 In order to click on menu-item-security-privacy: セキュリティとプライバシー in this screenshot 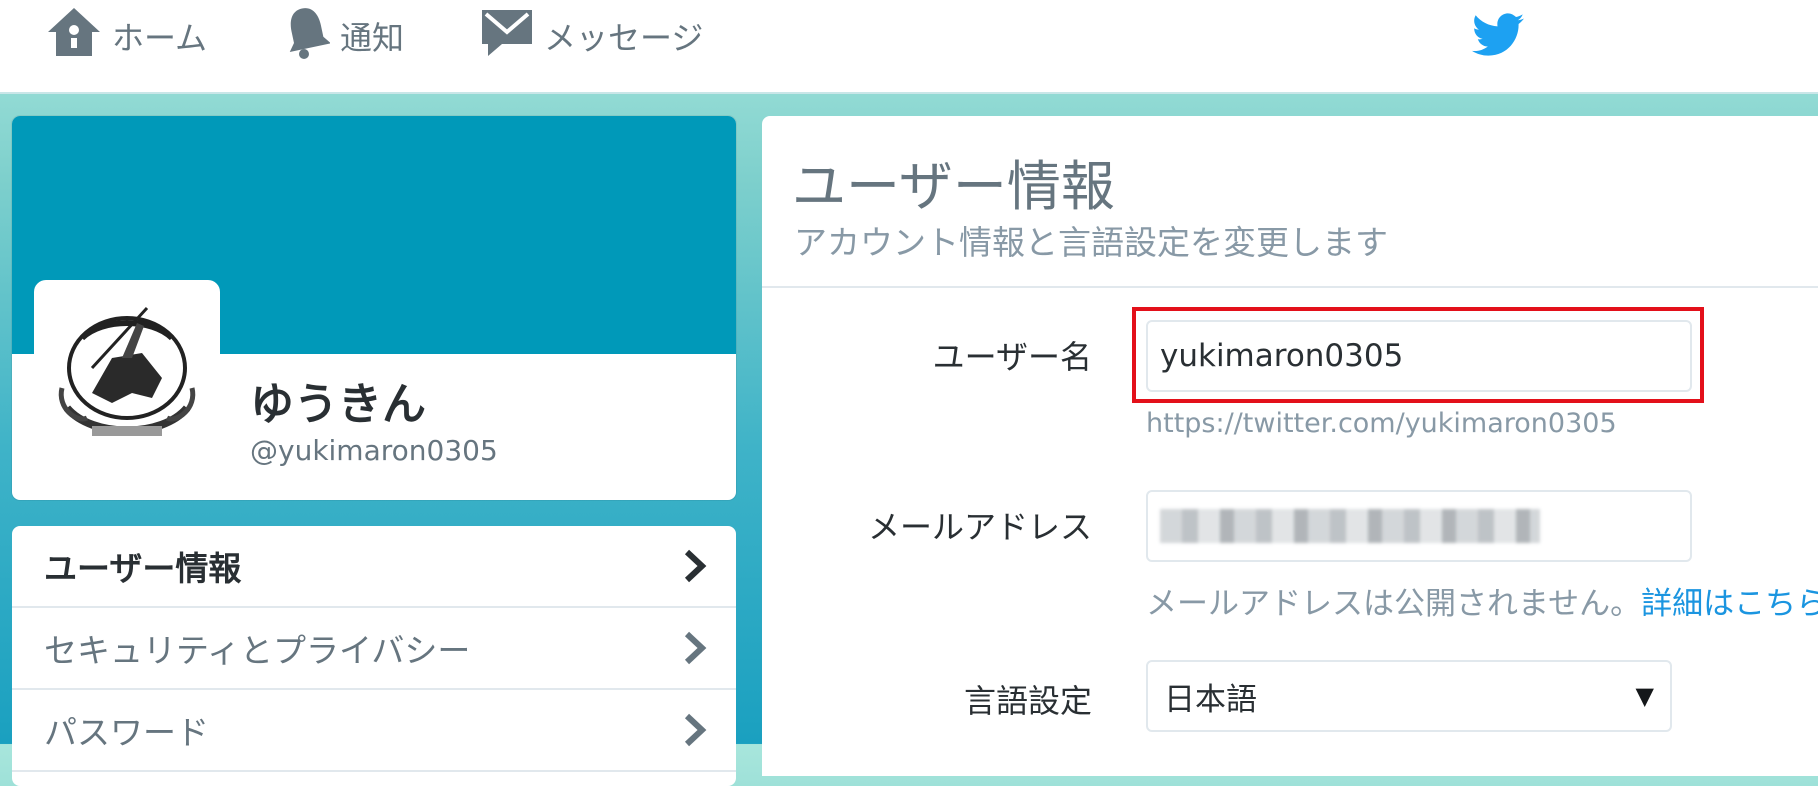, I will do `click(374, 649)`.